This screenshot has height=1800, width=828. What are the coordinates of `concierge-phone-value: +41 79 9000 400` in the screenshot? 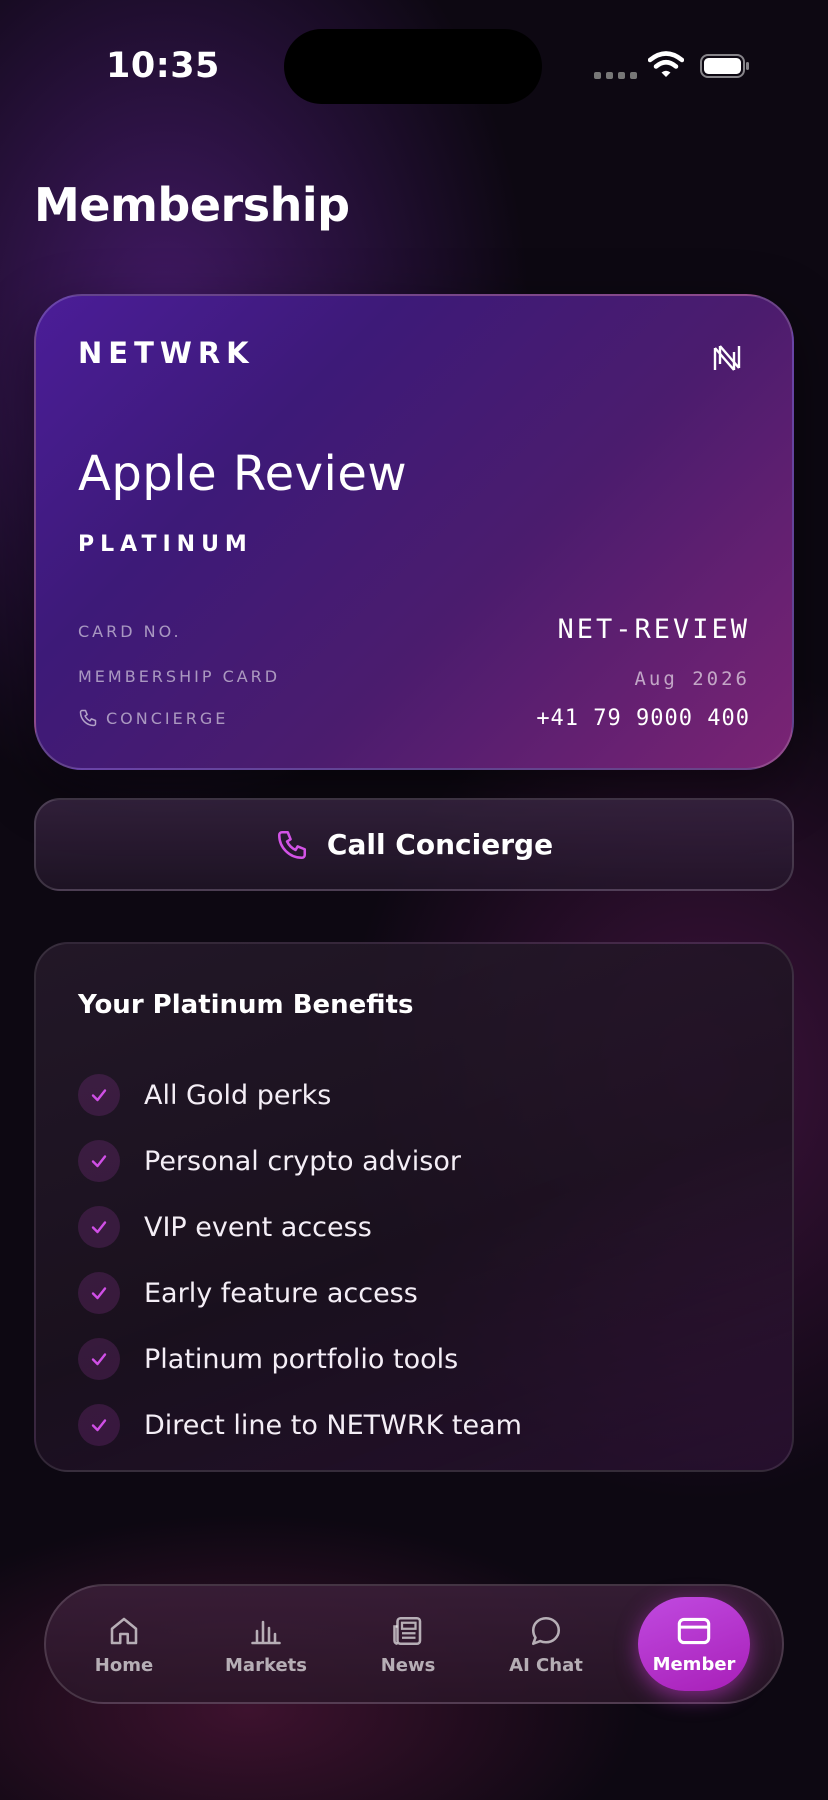 It's located at (643, 718).